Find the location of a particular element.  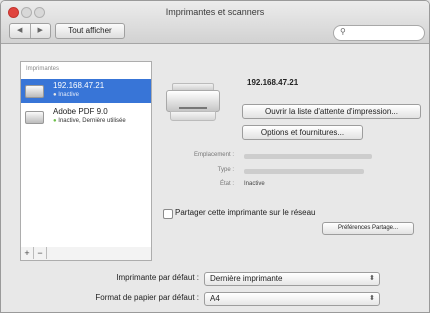

type-label: Type : is located at coordinates (225, 170).